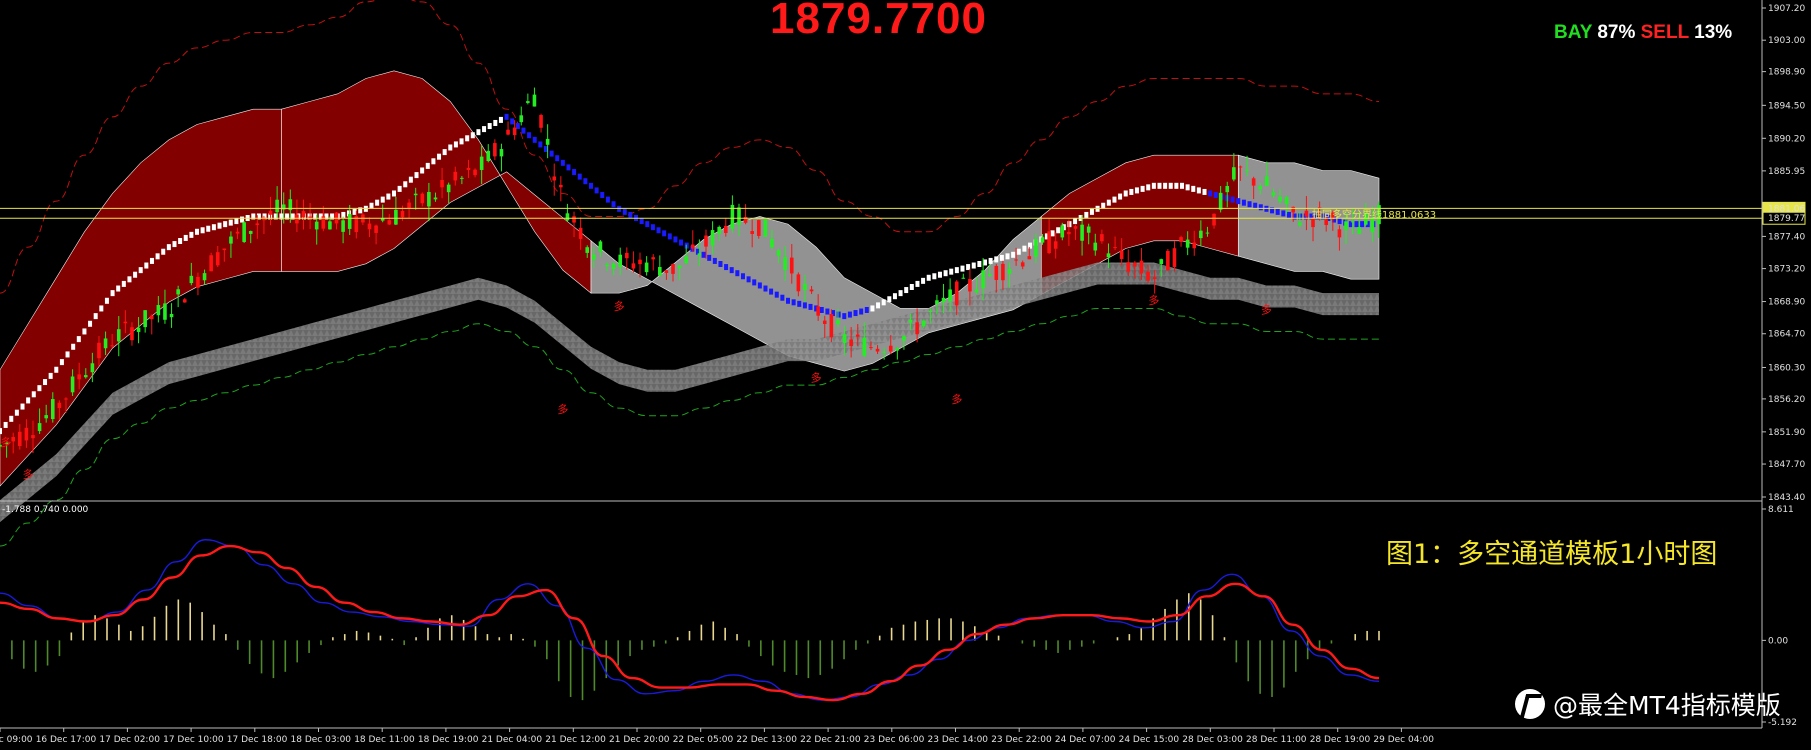  I want to click on price-tick-label: 1903.00, so click(1786, 41).